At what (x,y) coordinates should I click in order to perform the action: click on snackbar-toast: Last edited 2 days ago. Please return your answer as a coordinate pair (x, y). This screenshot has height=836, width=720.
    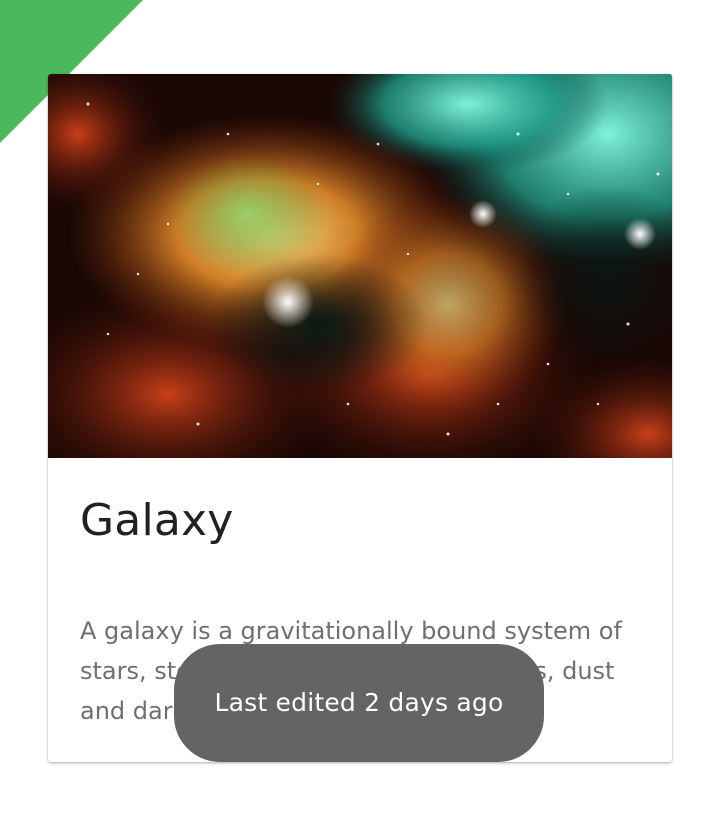
    Looking at the image, I should click on (359, 703).